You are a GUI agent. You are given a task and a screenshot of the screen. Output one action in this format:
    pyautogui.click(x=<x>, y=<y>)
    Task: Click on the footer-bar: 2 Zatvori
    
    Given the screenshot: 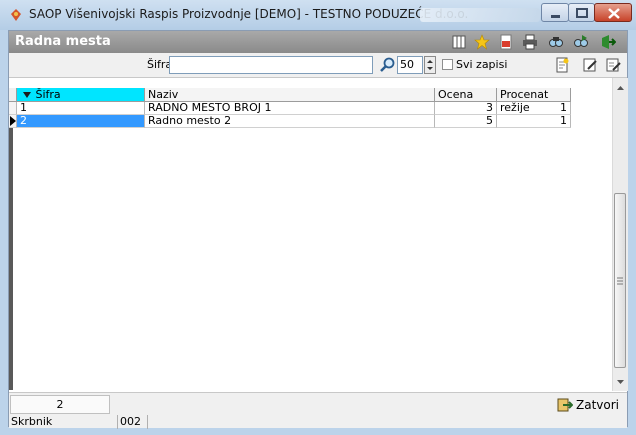 What is the action you would take?
    pyautogui.click(x=318, y=404)
    